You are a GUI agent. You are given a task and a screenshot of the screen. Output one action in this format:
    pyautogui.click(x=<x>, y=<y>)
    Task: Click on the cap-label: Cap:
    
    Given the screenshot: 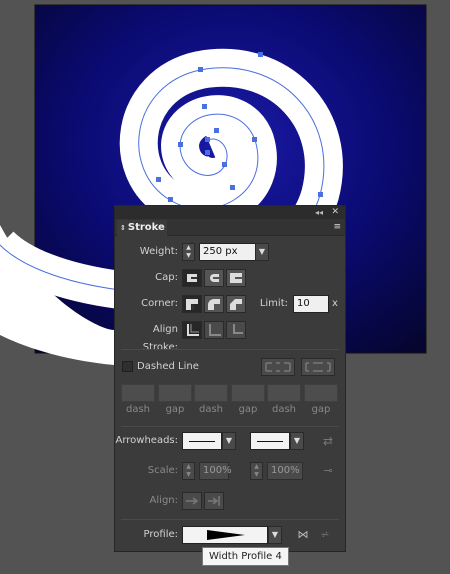 What is the action you would take?
    pyautogui.click(x=166, y=277)
    